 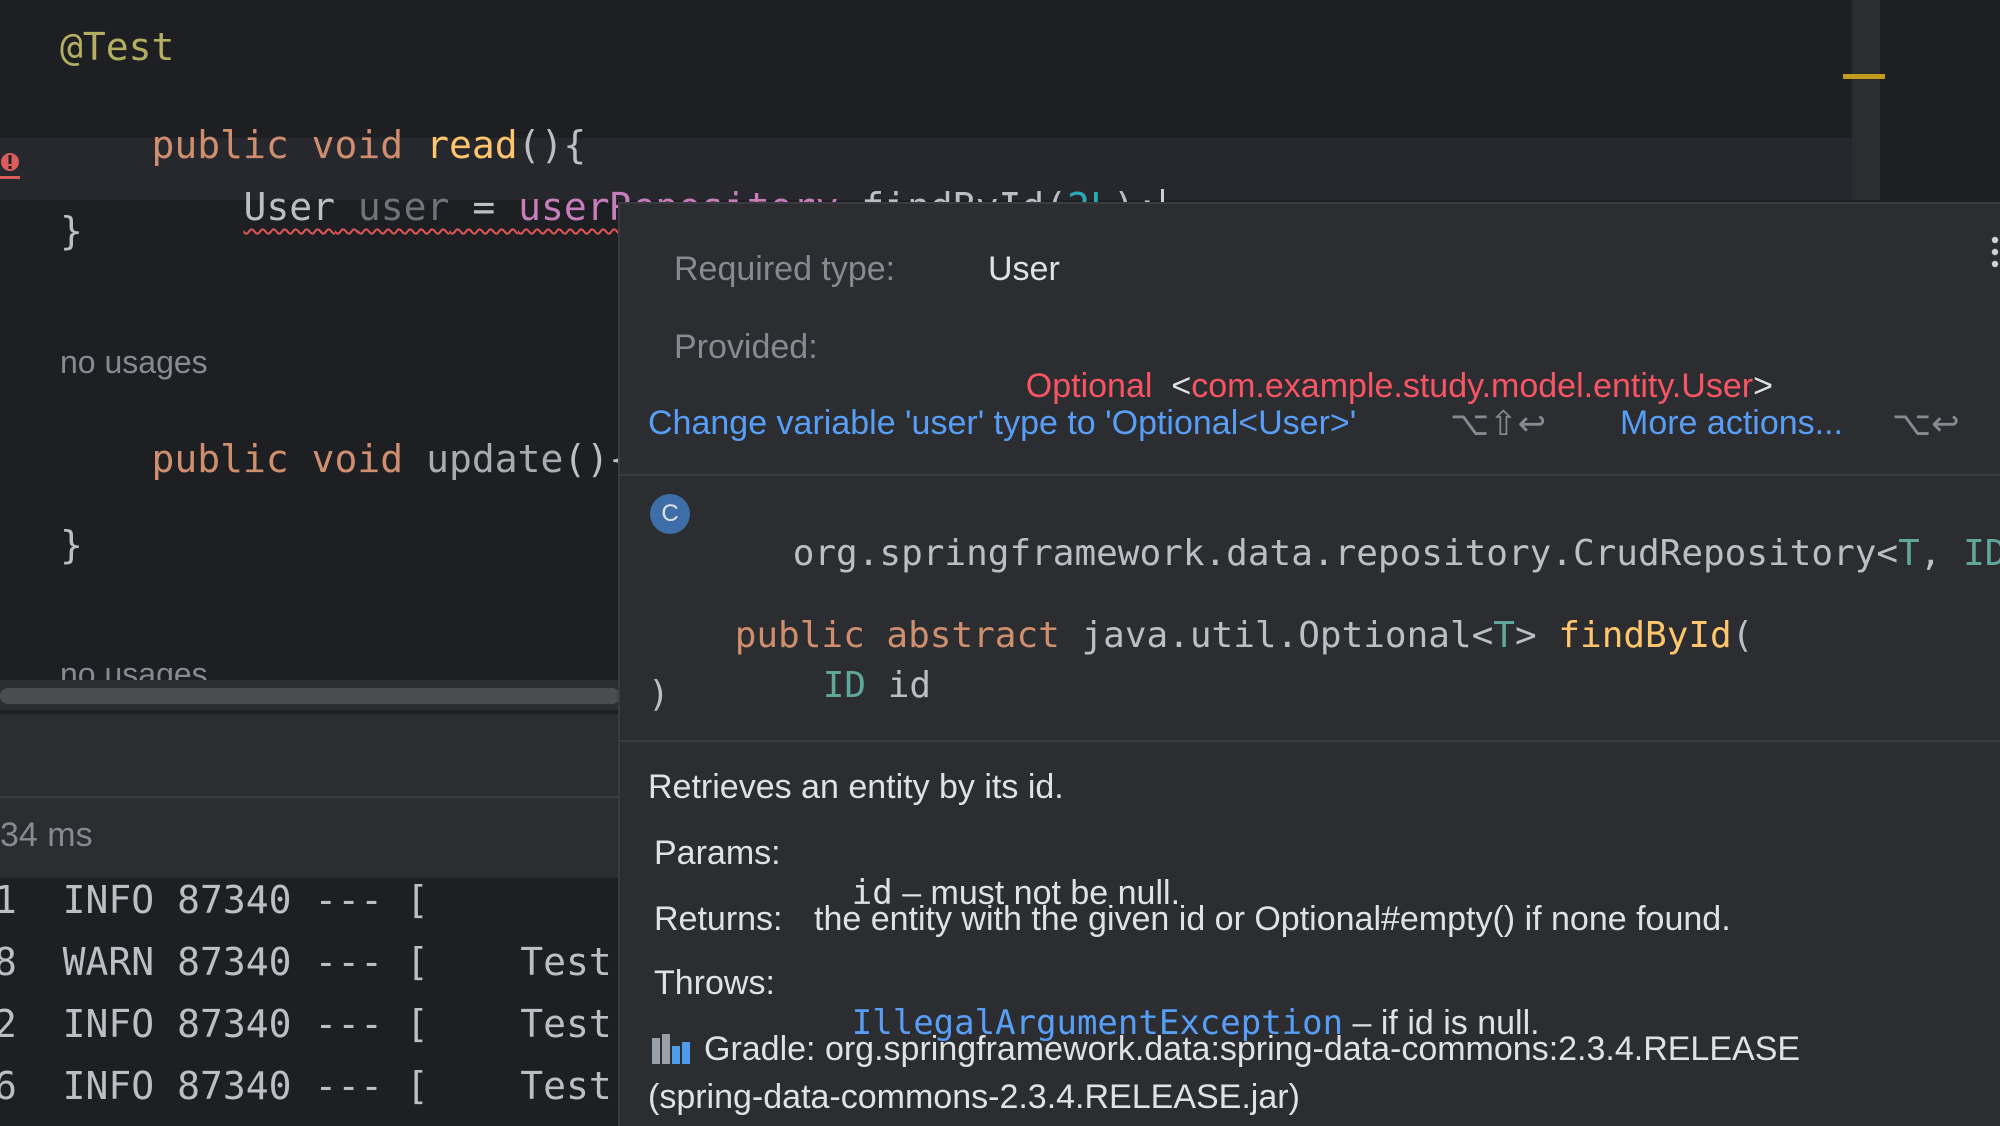 I want to click on warning-stripe-marker, so click(x=1864, y=76).